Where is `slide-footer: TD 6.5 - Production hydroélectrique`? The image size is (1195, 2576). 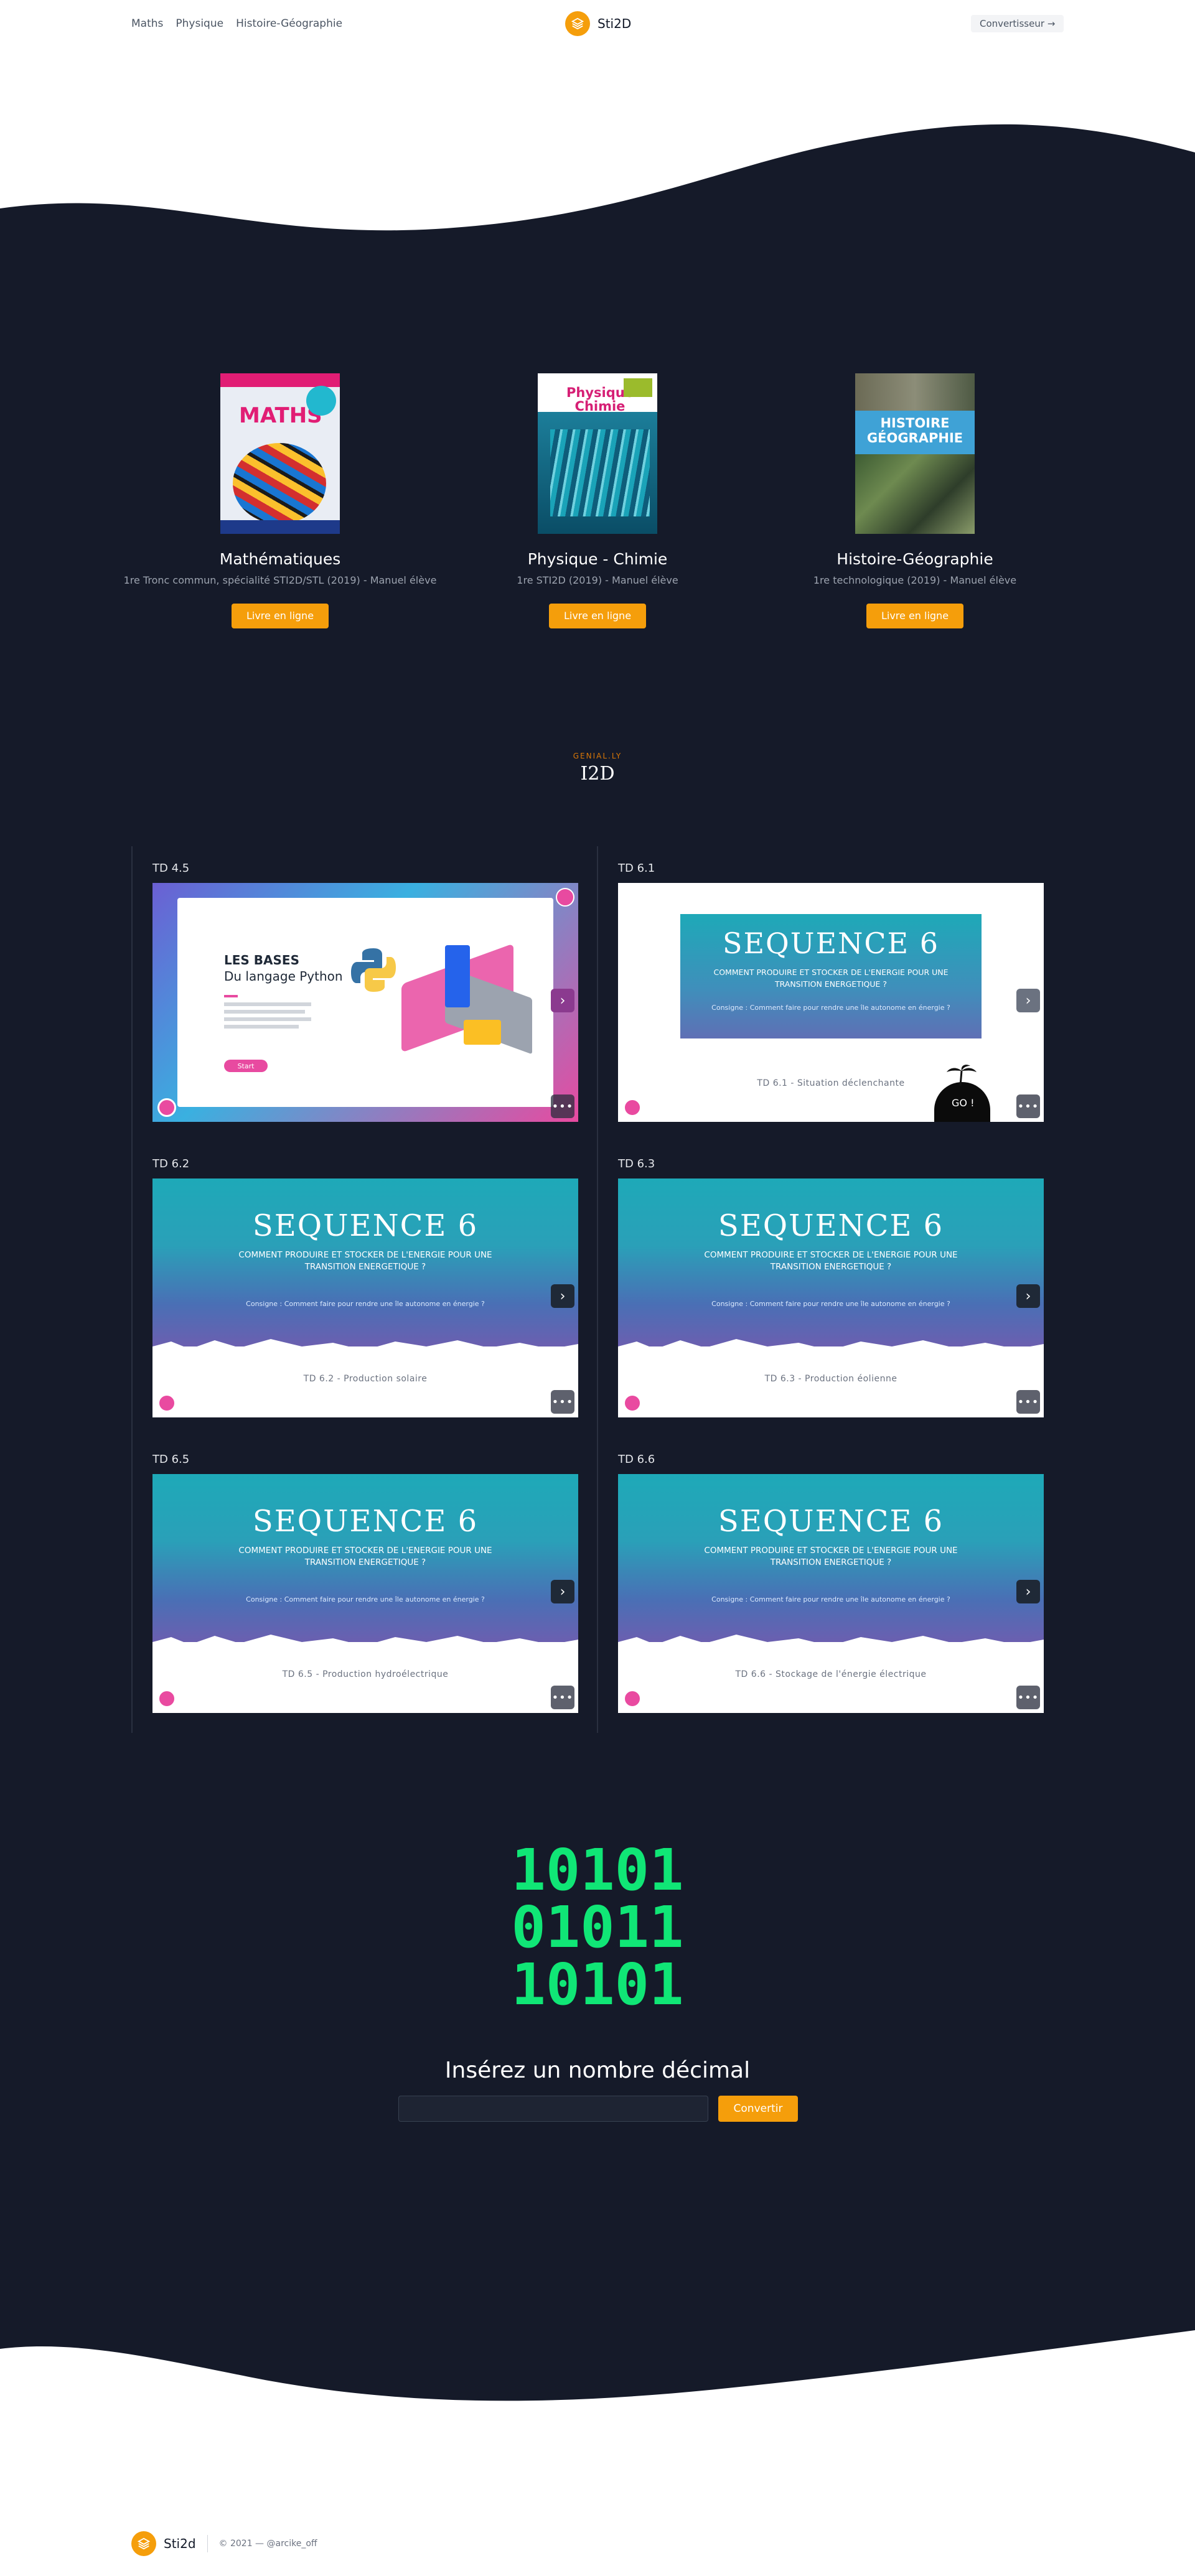
slide-footer: TD 6.5 - Production hydroélectrique is located at coordinates (365, 1674).